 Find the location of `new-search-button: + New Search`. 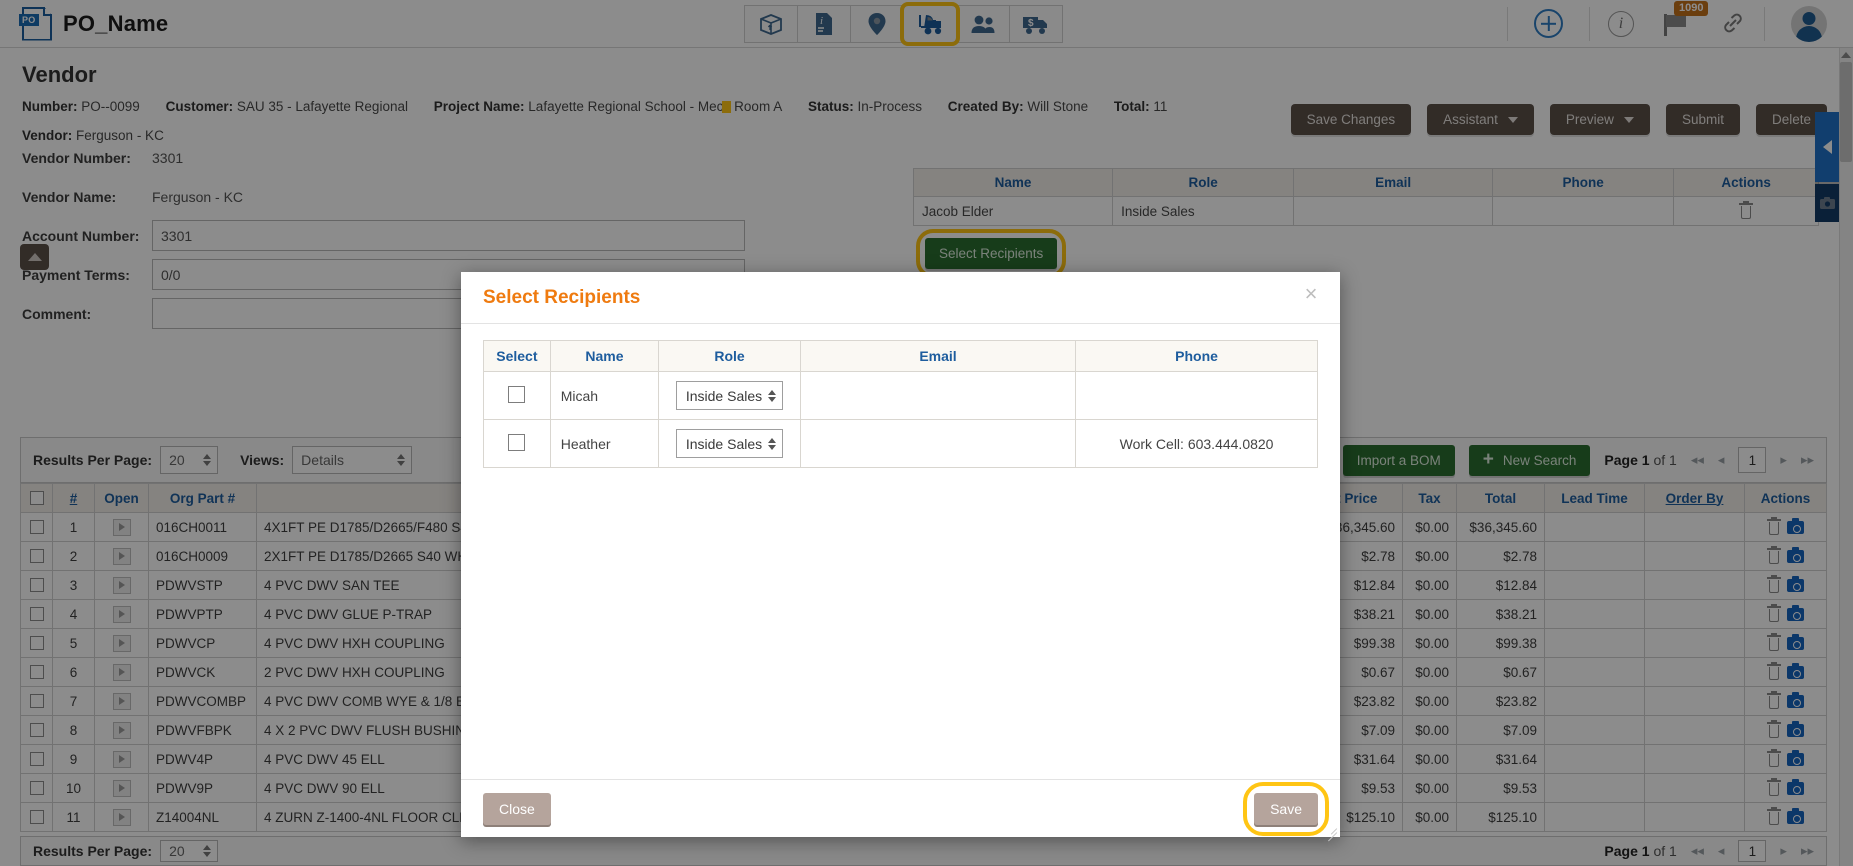

new-search-button: + New Search is located at coordinates (1529, 460).